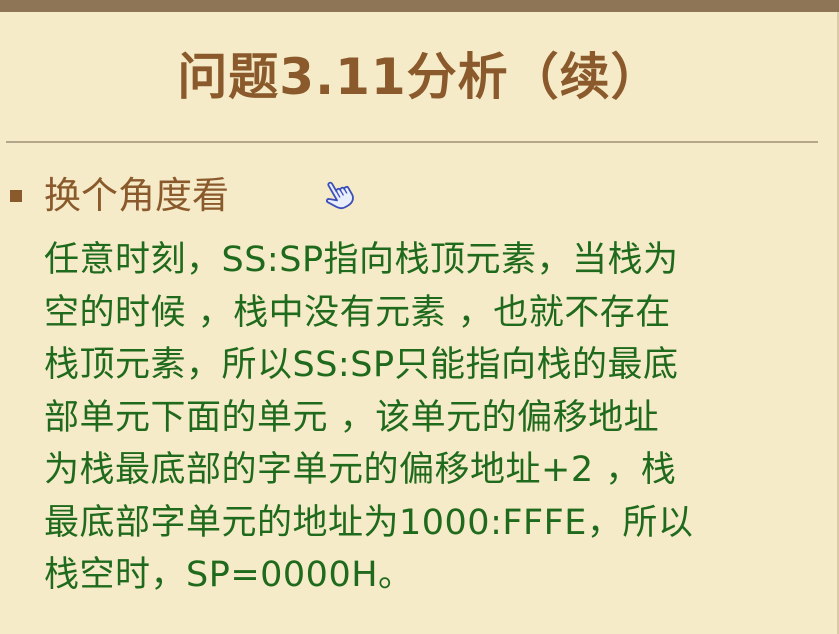  I want to click on title-divider, so click(412, 142).